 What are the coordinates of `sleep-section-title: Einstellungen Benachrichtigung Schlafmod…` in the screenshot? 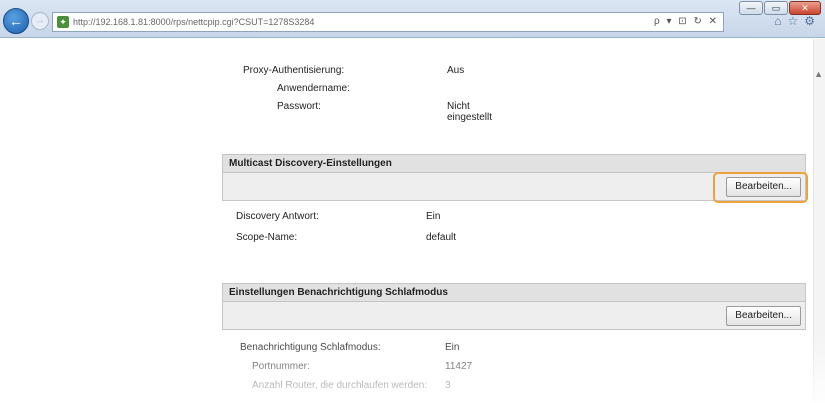 It's located at (338, 292).